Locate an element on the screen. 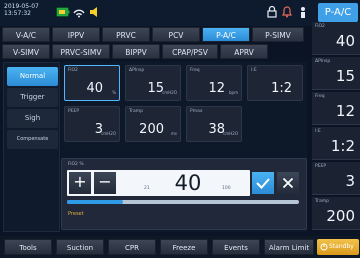  param-label: I:E is located at coordinates (254, 70).